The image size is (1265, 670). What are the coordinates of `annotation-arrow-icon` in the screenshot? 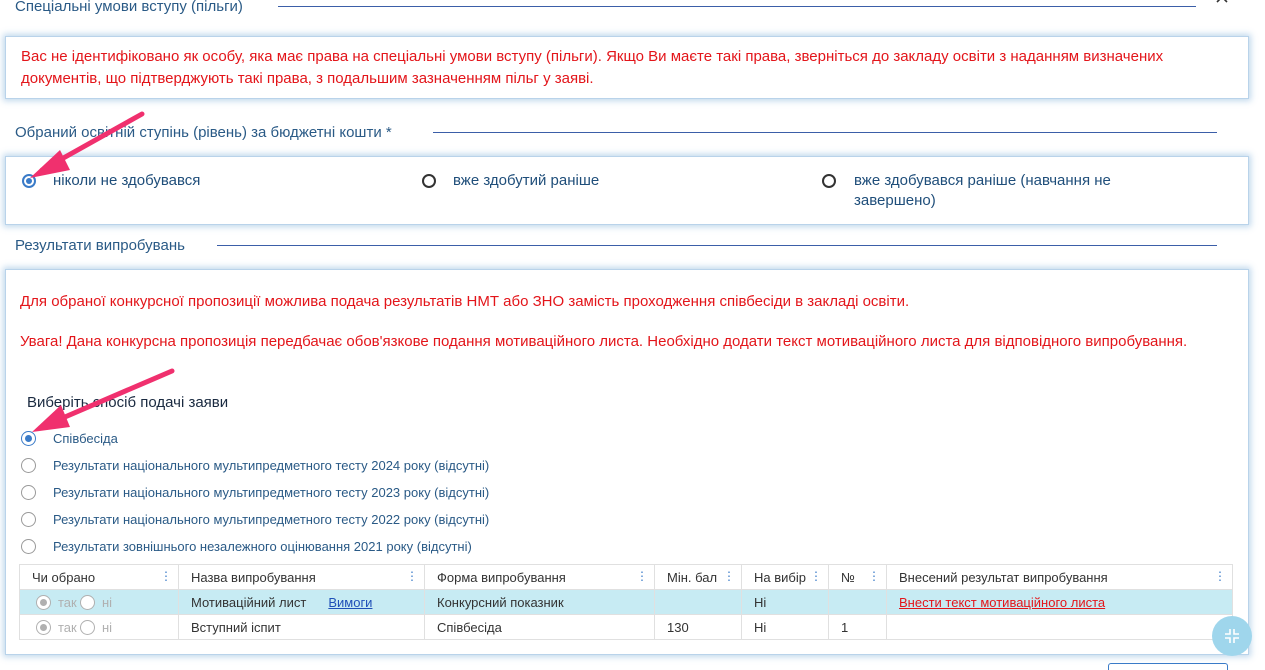 It's located at (102, 271).